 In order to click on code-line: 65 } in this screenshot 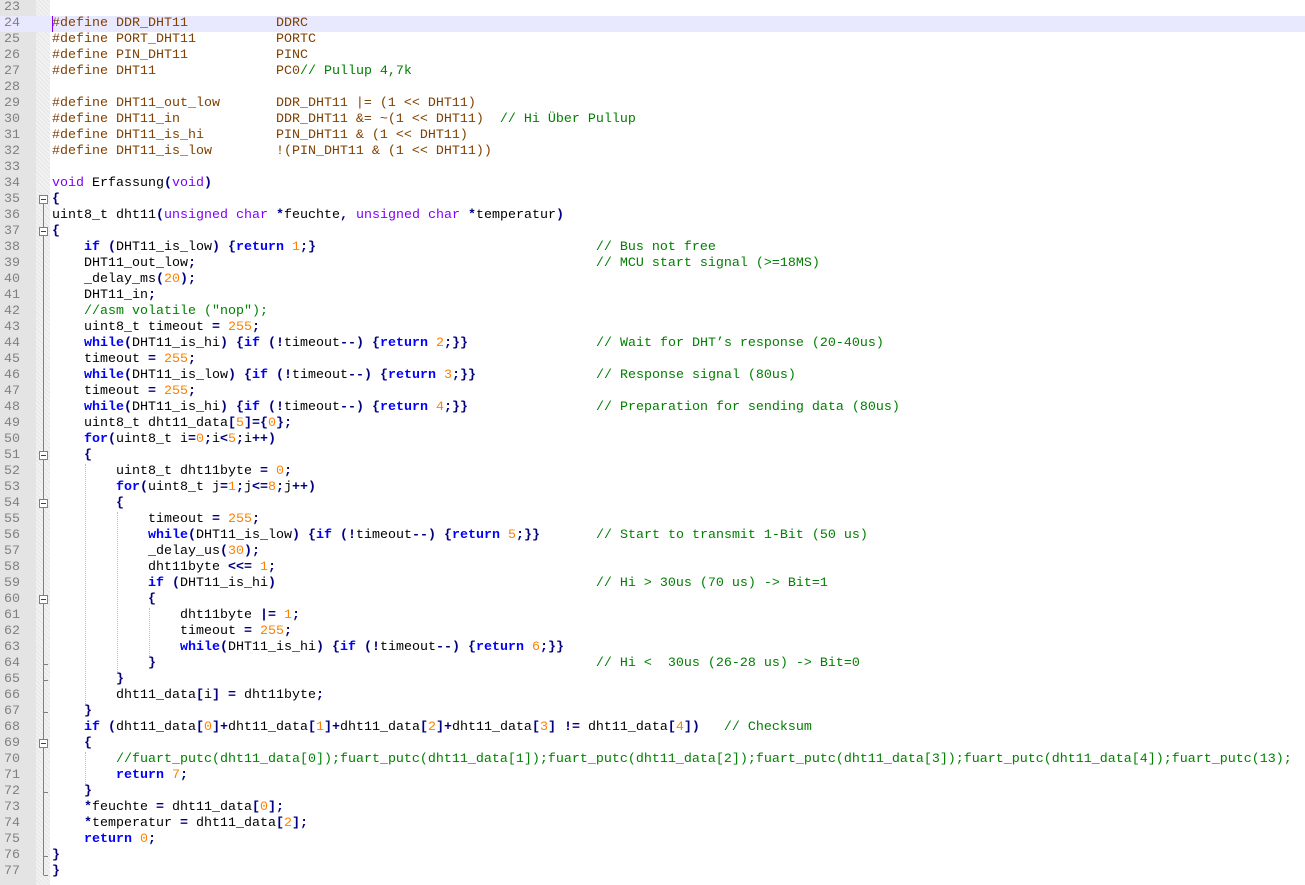, I will do `click(652, 680)`.